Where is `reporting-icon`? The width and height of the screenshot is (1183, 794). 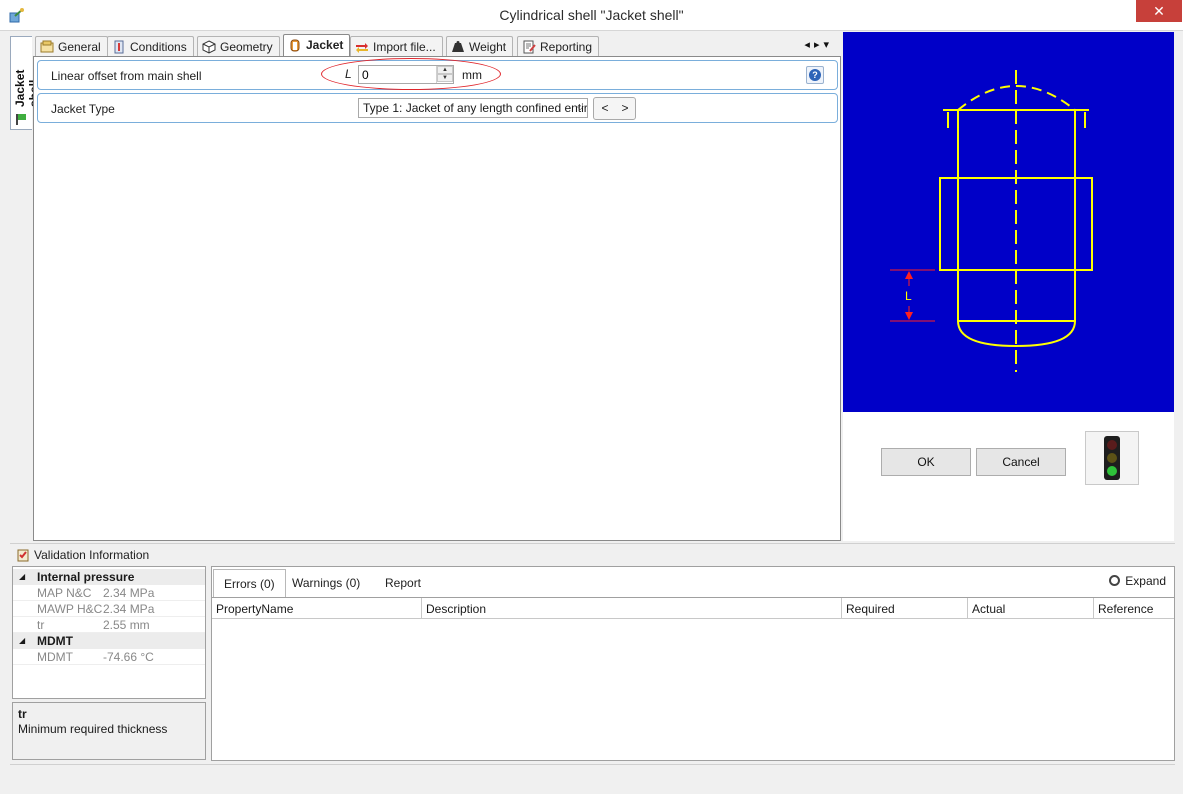 reporting-icon is located at coordinates (529, 47).